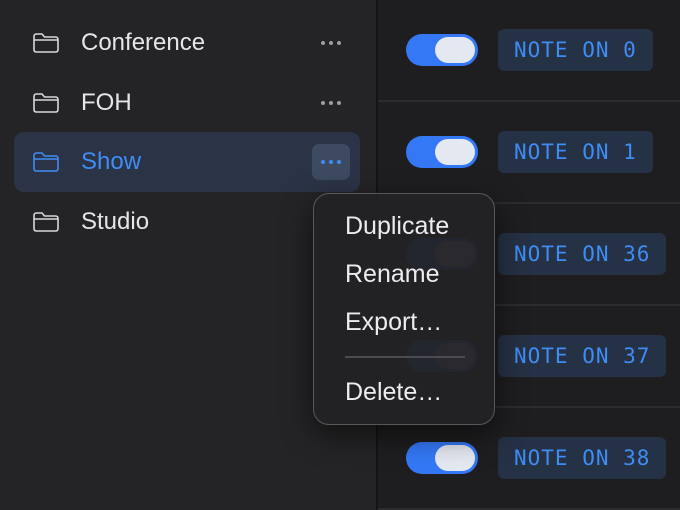 This screenshot has width=680, height=510. What do you see at coordinates (392, 274) in the screenshot?
I see `menu-item-rename: Rename` at bounding box center [392, 274].